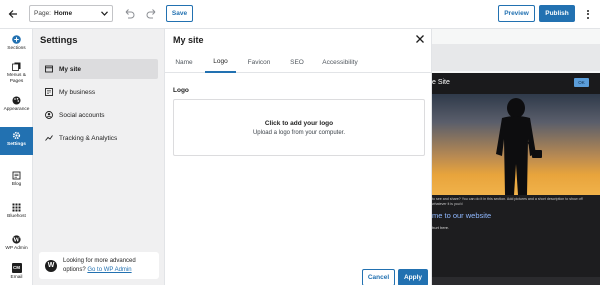  What do you see at coordinates (16, 135) in the screenshot?
I see `gear-icon` at bounding box center [16, 135].